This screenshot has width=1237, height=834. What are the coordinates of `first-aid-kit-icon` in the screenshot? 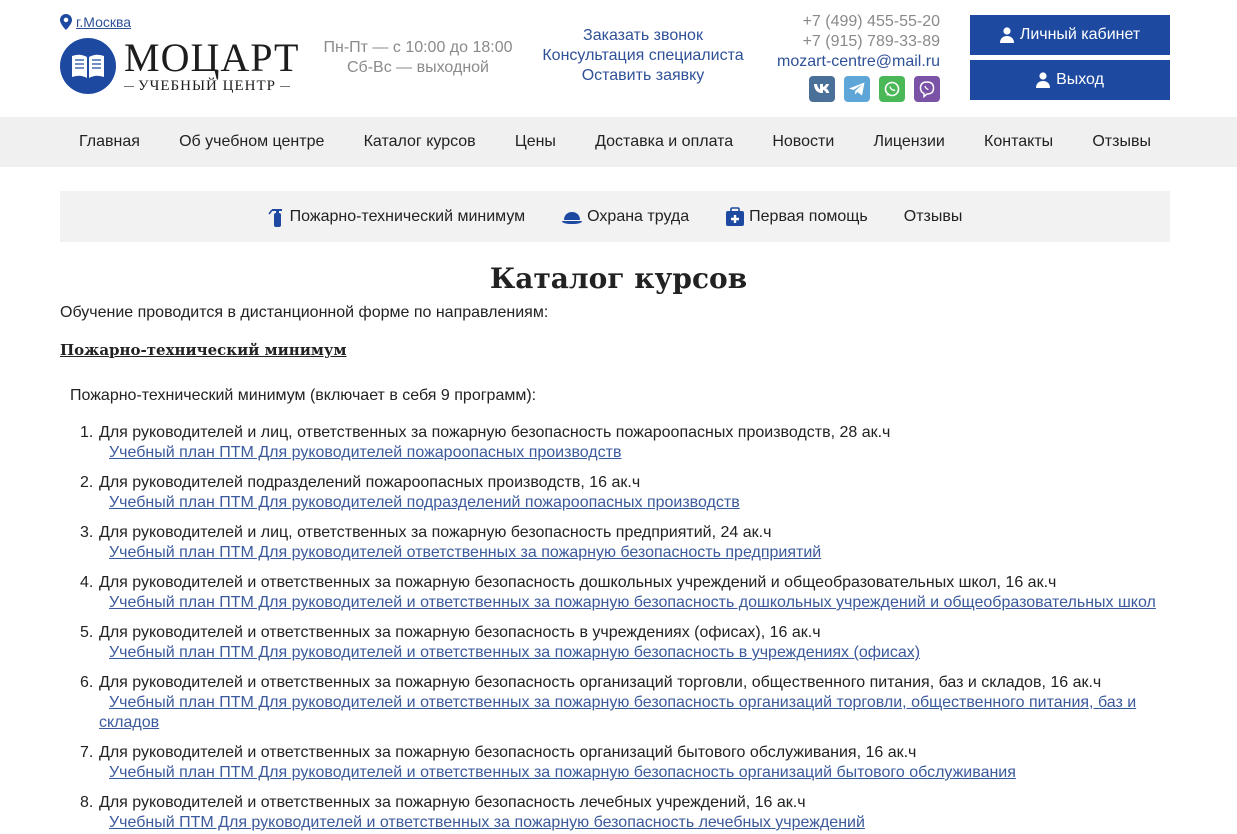 It's located at (735, 216).